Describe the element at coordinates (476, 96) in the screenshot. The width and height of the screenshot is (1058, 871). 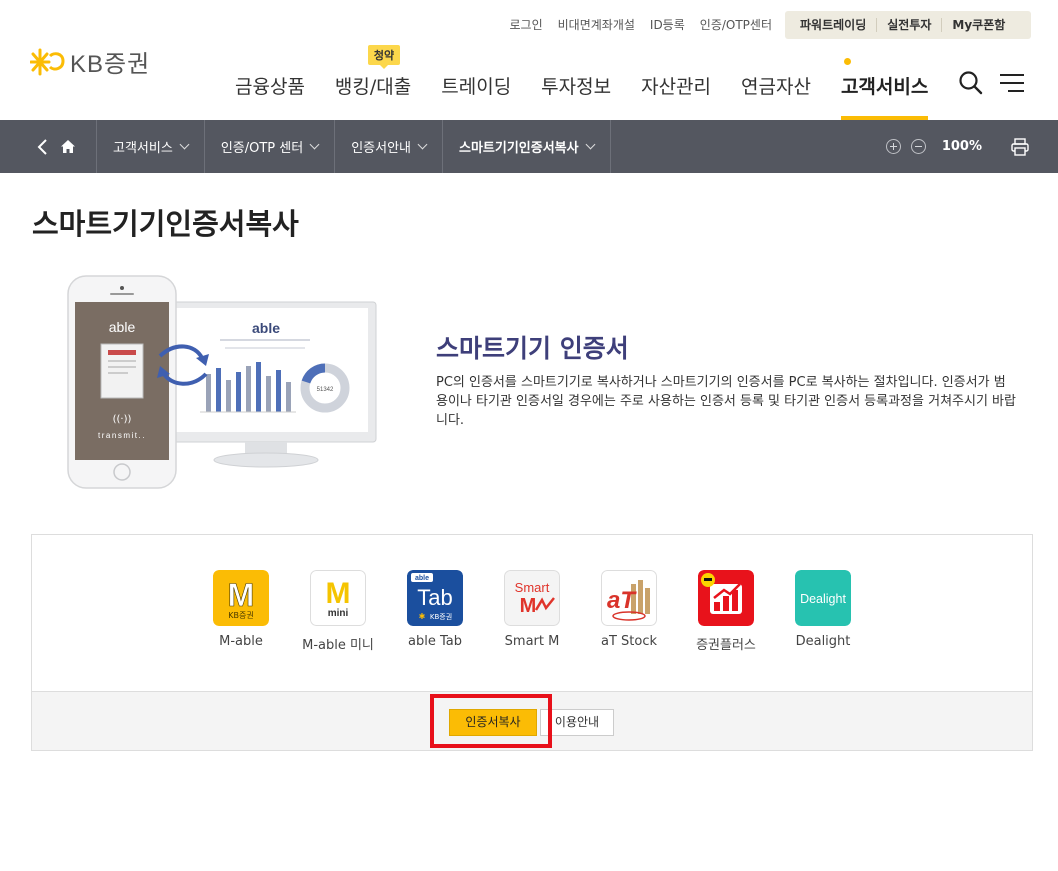
I see `nav-trading: 트레이딩` at that location.